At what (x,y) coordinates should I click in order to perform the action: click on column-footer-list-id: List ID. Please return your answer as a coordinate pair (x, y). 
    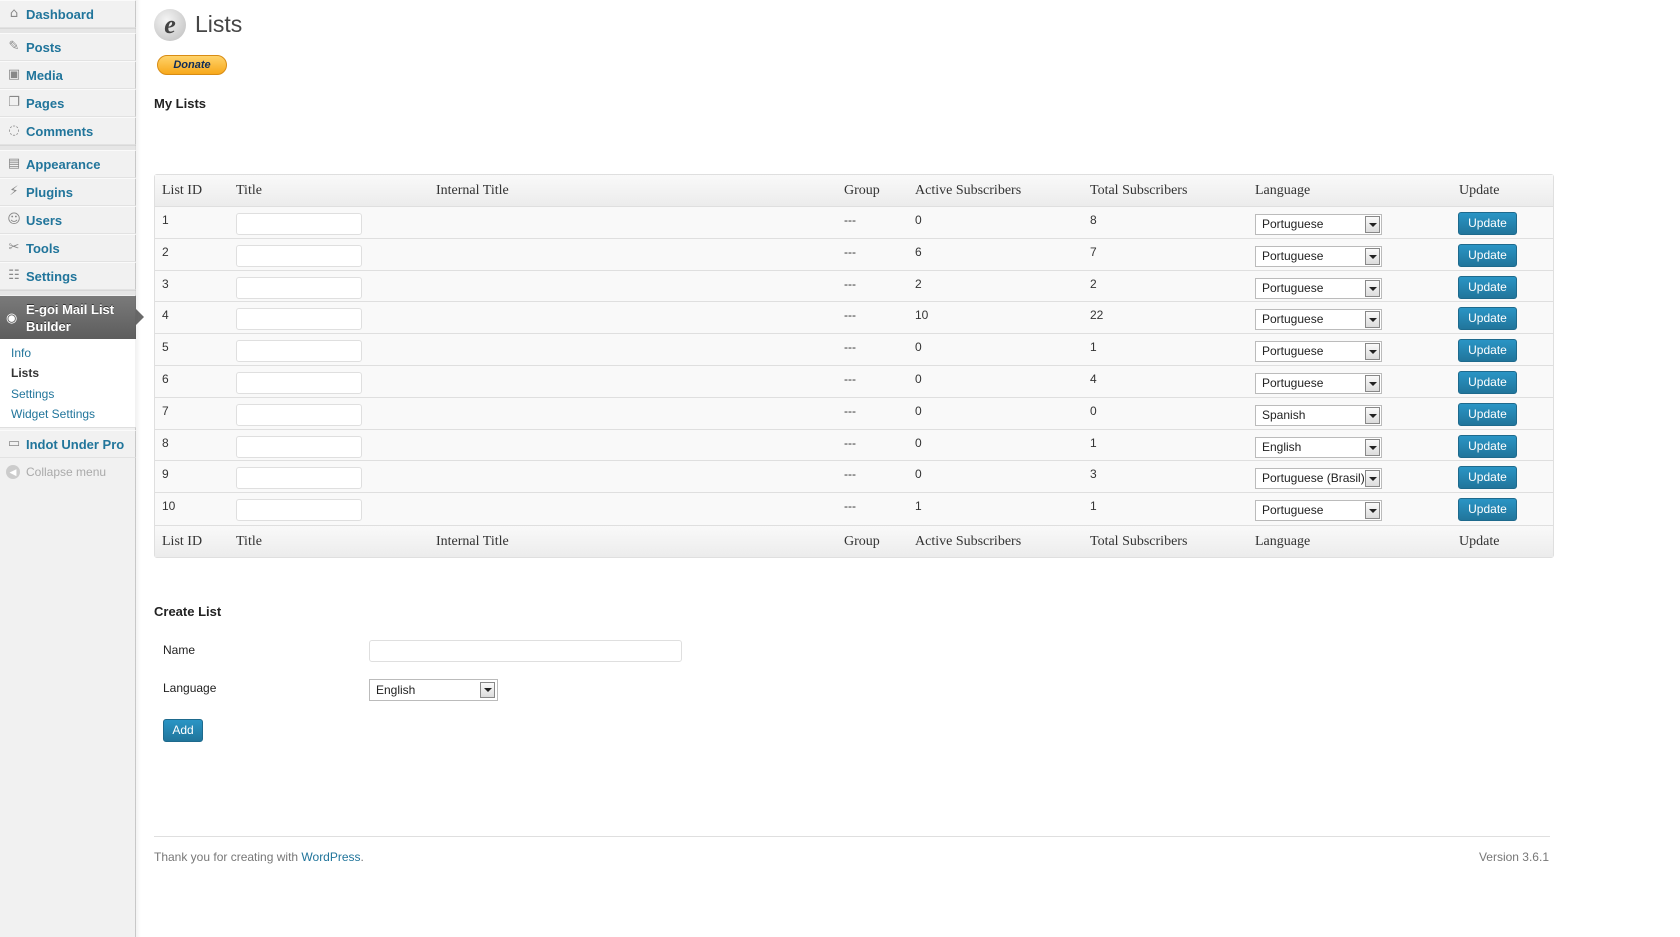
    Looking at the image, I should click on (182, 541).